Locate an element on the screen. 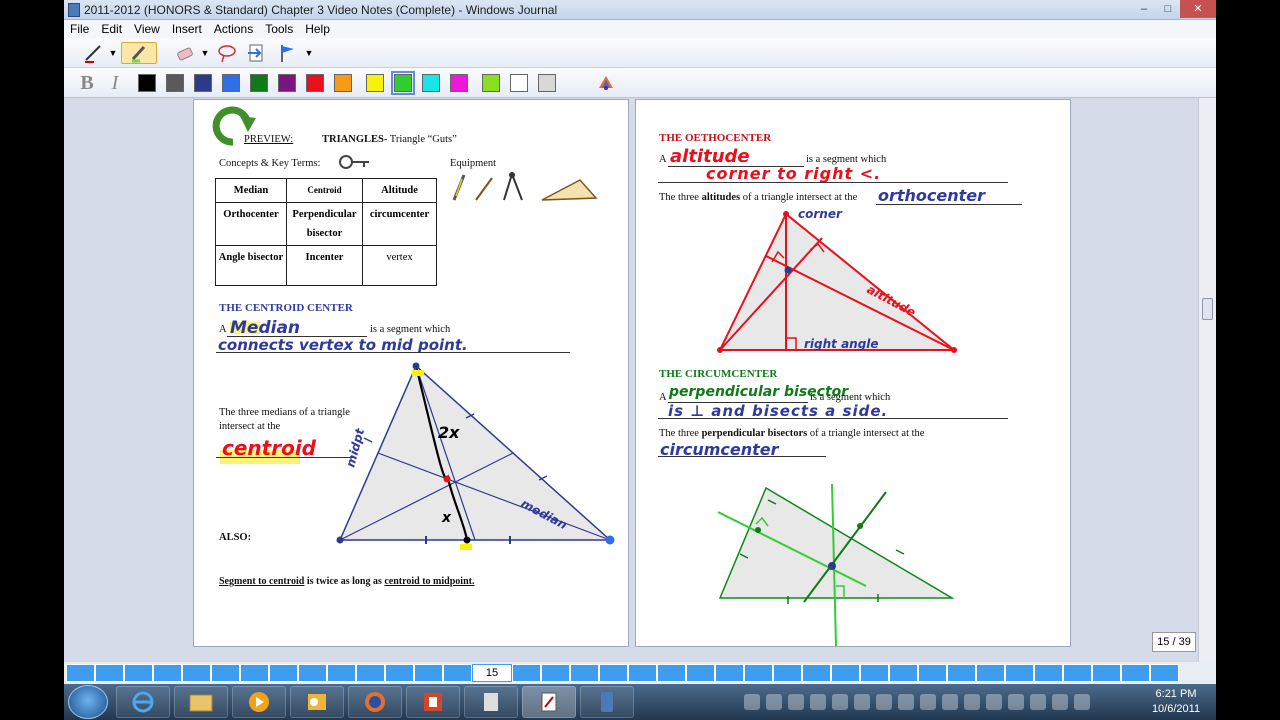 Image resolution: width=1280 pixels, height=720 pixels. italic-button: I is located at coordinates (115, 83).